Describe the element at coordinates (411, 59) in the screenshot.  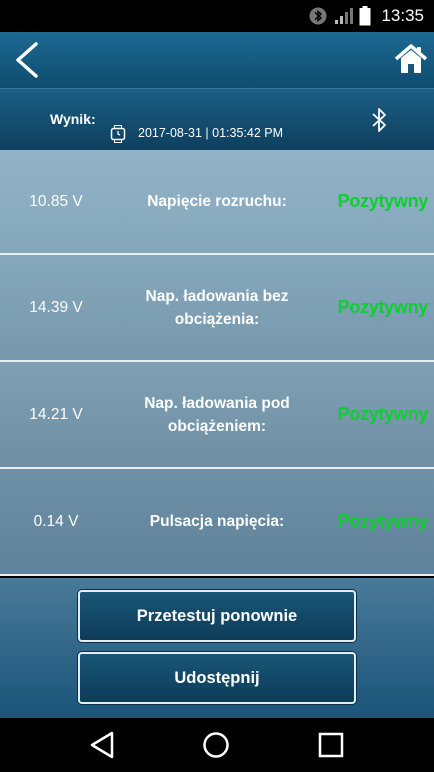
I see `home-icon` at that location.